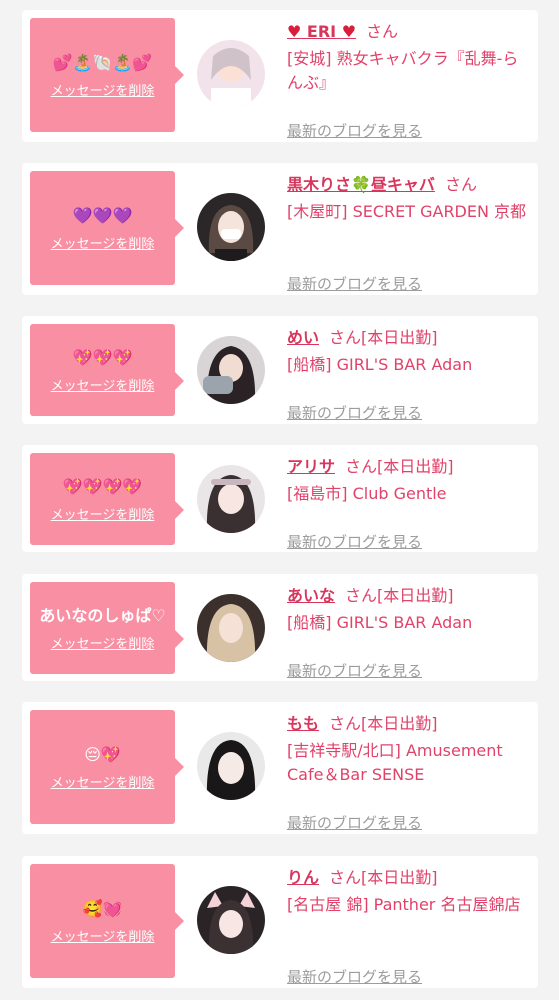 The image size is (559, 1000). Describe the element at coordinates (102, 908) in the screenshot. I see `message-text: 🥰💓` at that location.